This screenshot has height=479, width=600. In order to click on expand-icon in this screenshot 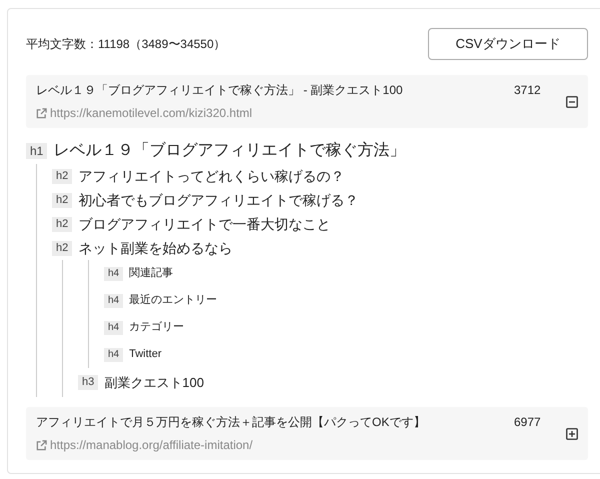, I will do `click(572, 434)`.